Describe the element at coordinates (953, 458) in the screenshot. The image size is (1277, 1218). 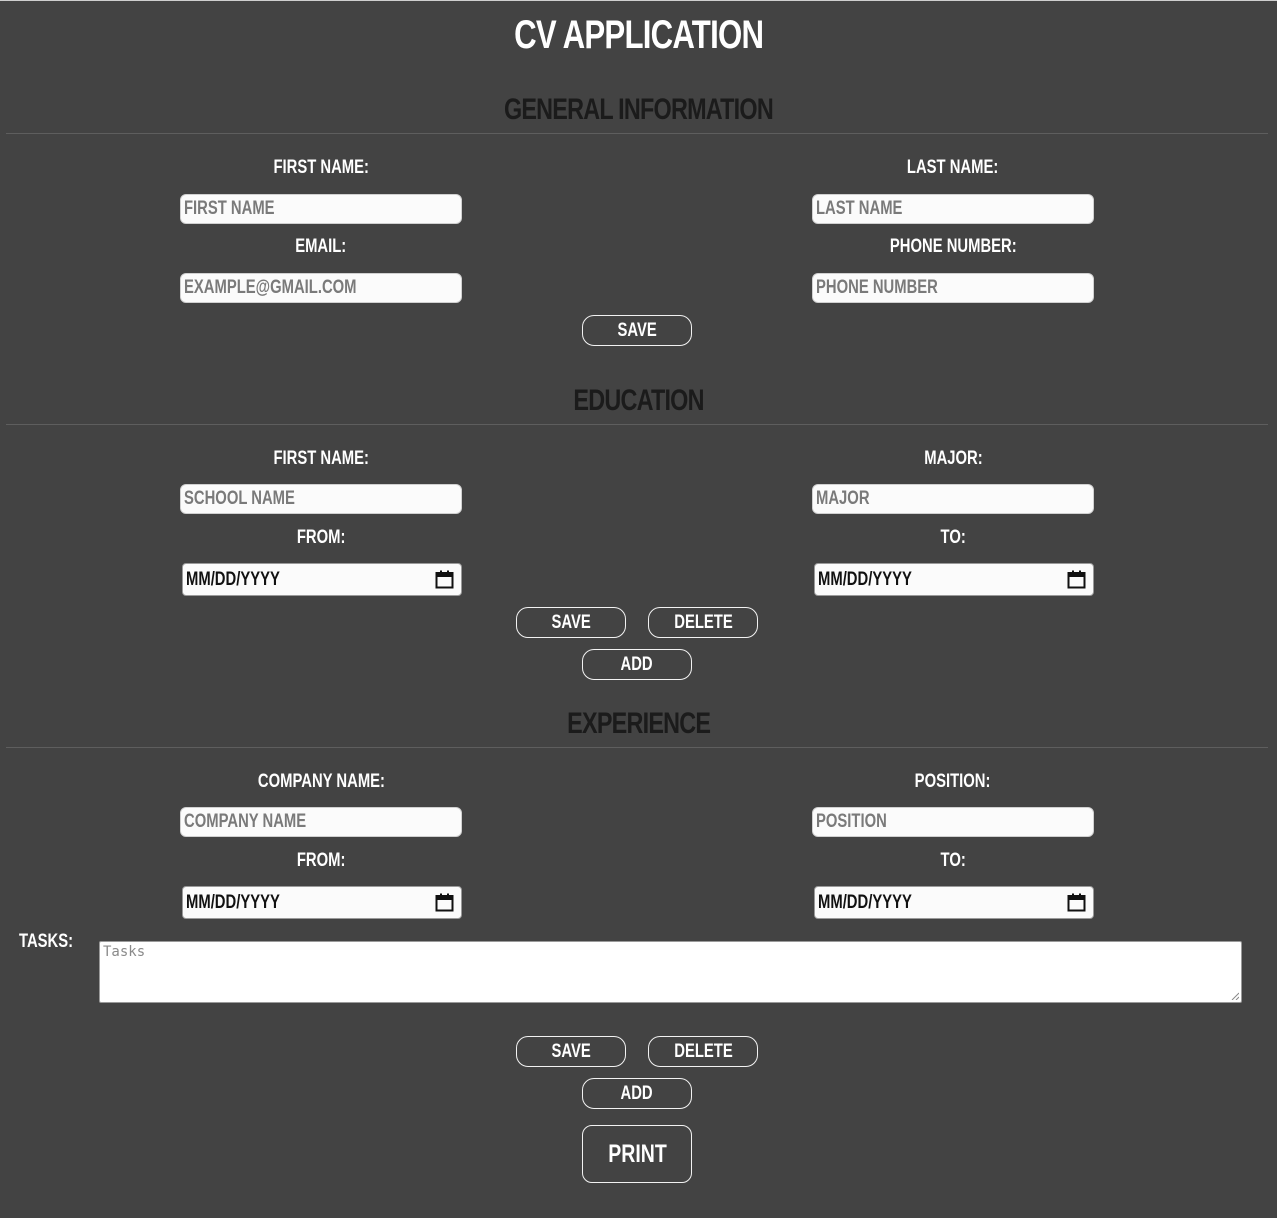
I see `major-label: MAJOR:` at that location.